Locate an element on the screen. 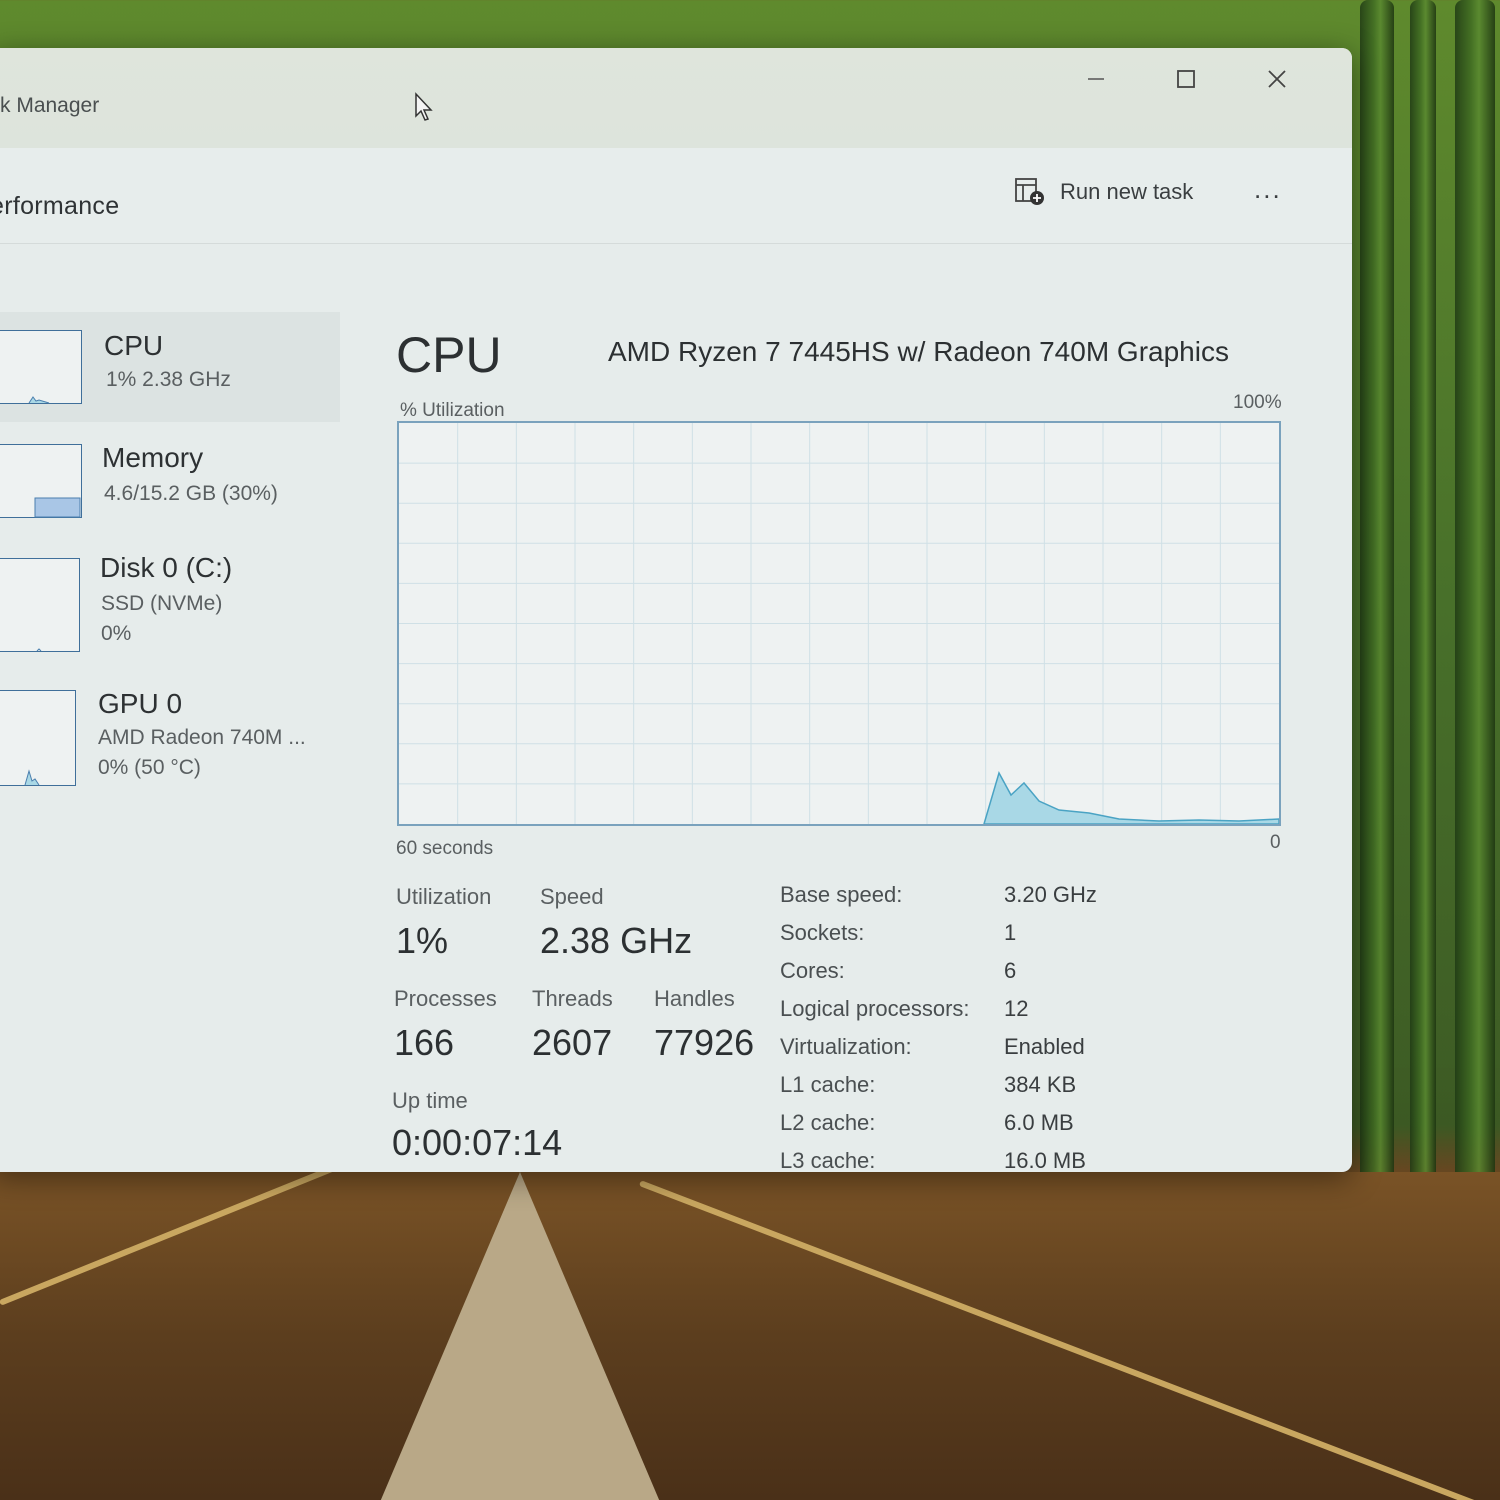  title-bar: k Manager is located at coordinates (676, 98).